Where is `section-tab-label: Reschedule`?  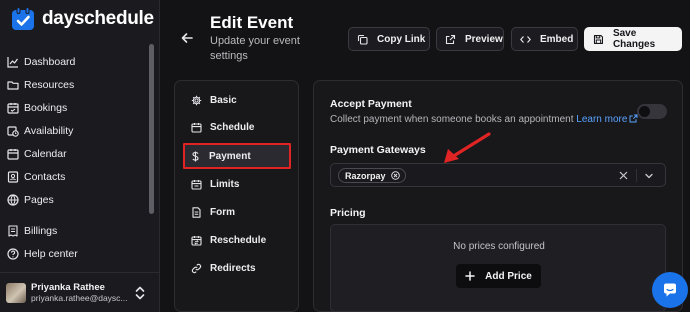 section-tab-label: Reschedule is located at coordinates (238, 240).